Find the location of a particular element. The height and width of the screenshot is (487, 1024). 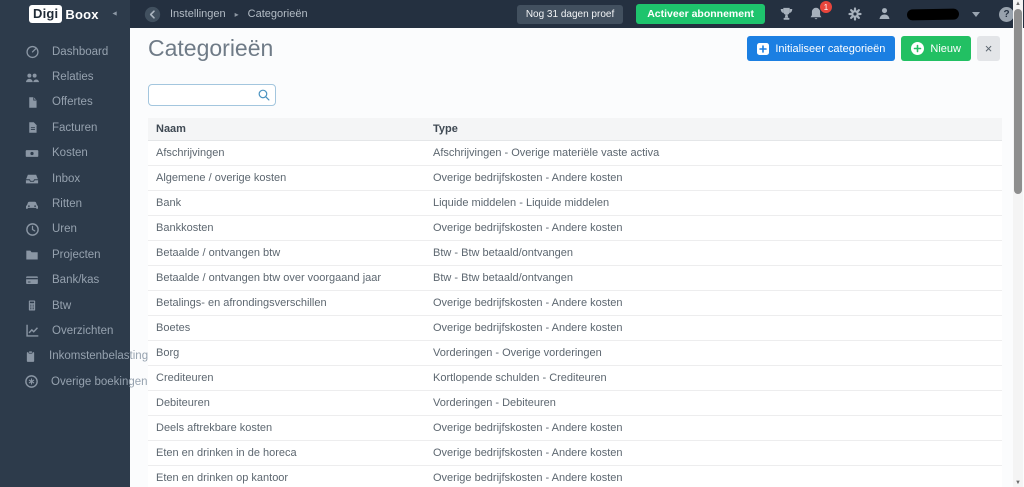

scrollbar-up-icon: ▲ is located at coordinates (1018, 4).